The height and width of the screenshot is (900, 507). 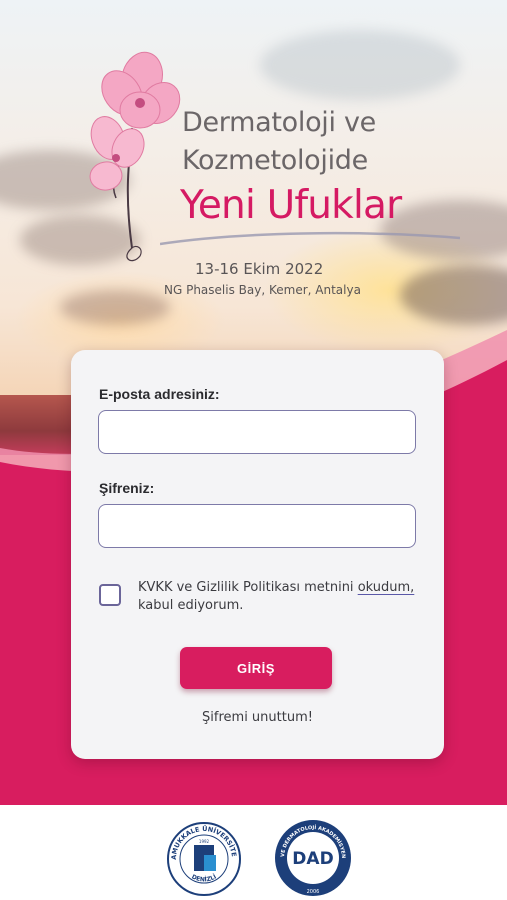 I want to click on consent-checkbox, so click(x=110, y=595).